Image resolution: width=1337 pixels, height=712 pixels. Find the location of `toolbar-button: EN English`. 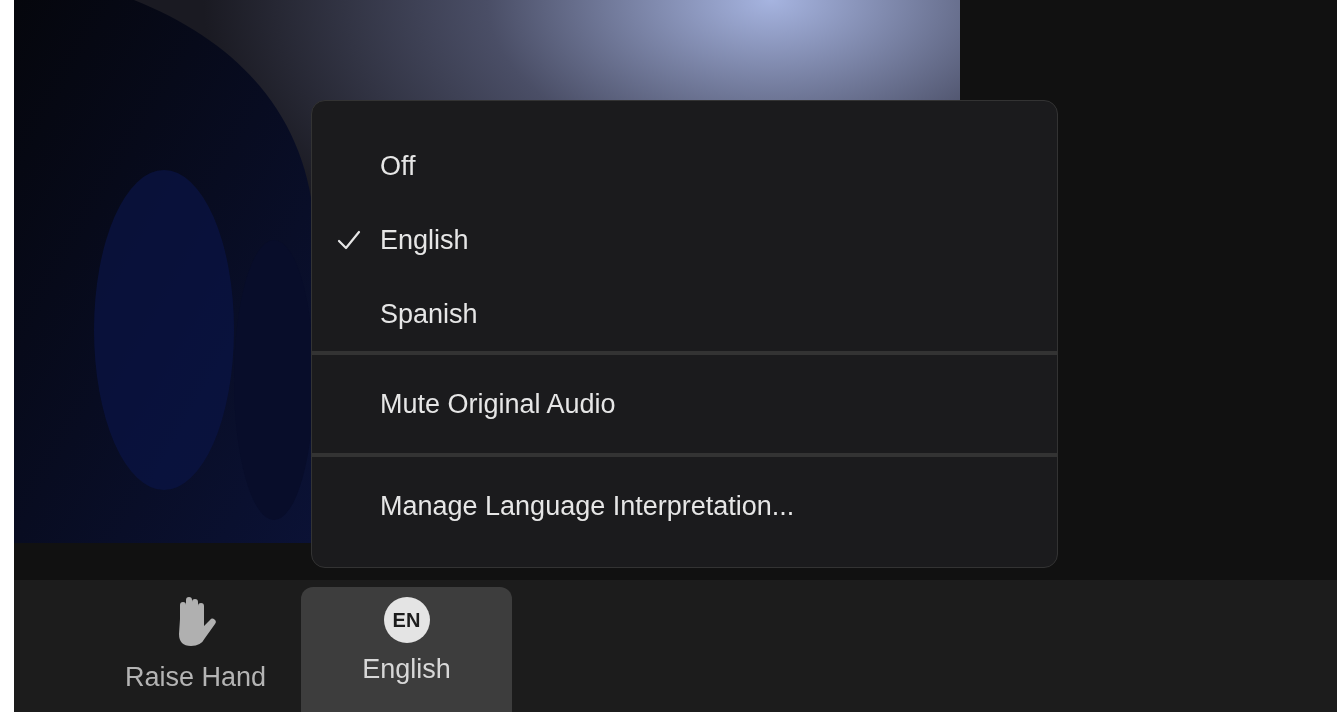

toolbar-button: EN English is located at coordinates (406, 649).